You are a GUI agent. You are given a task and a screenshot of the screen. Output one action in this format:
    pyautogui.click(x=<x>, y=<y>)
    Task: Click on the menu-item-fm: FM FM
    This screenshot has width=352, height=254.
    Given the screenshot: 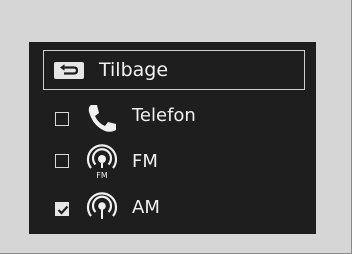 What is the action you would take?
    pyautogui.click(x=172, y=162)
    